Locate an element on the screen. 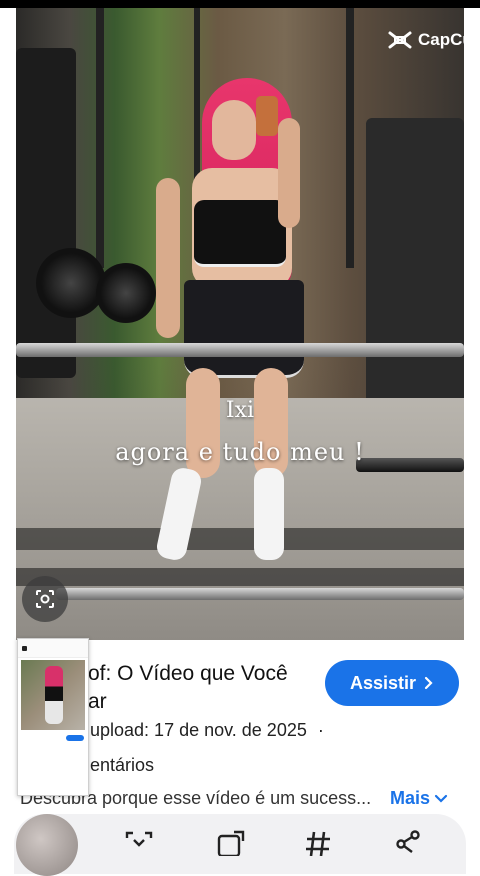 This screenshot has width=480, height=876. watch-button: Assistir is located at coordinates (392, 683).